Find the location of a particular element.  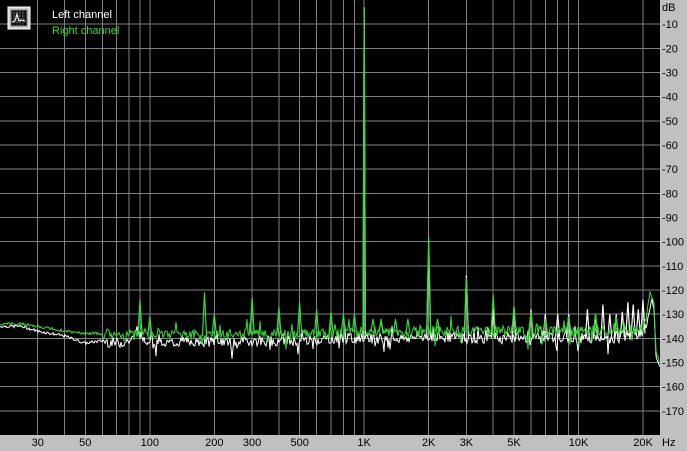

y-tick-label: -40 is located at coordinates (670, 98).